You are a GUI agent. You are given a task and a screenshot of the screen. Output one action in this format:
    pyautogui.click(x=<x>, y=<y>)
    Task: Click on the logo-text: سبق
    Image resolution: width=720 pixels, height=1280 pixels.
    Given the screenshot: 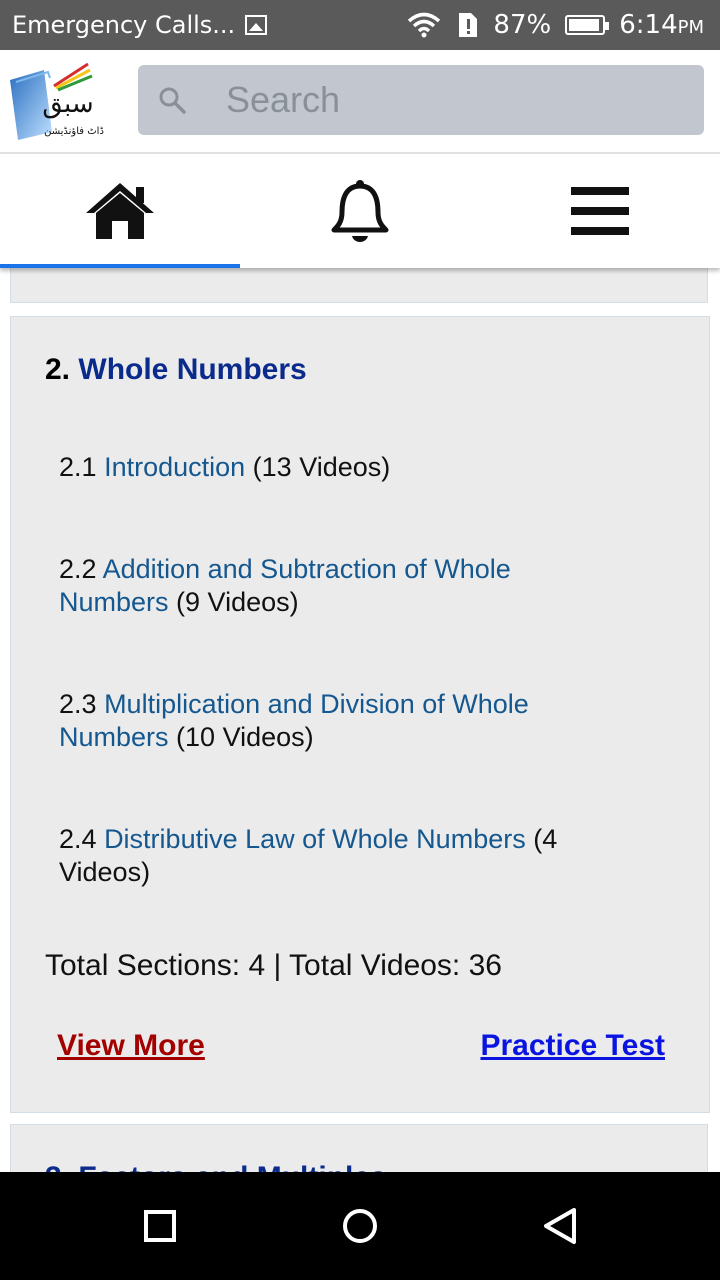 What is the action you would take?
    pyautogui.click(x=67, y=104)
    